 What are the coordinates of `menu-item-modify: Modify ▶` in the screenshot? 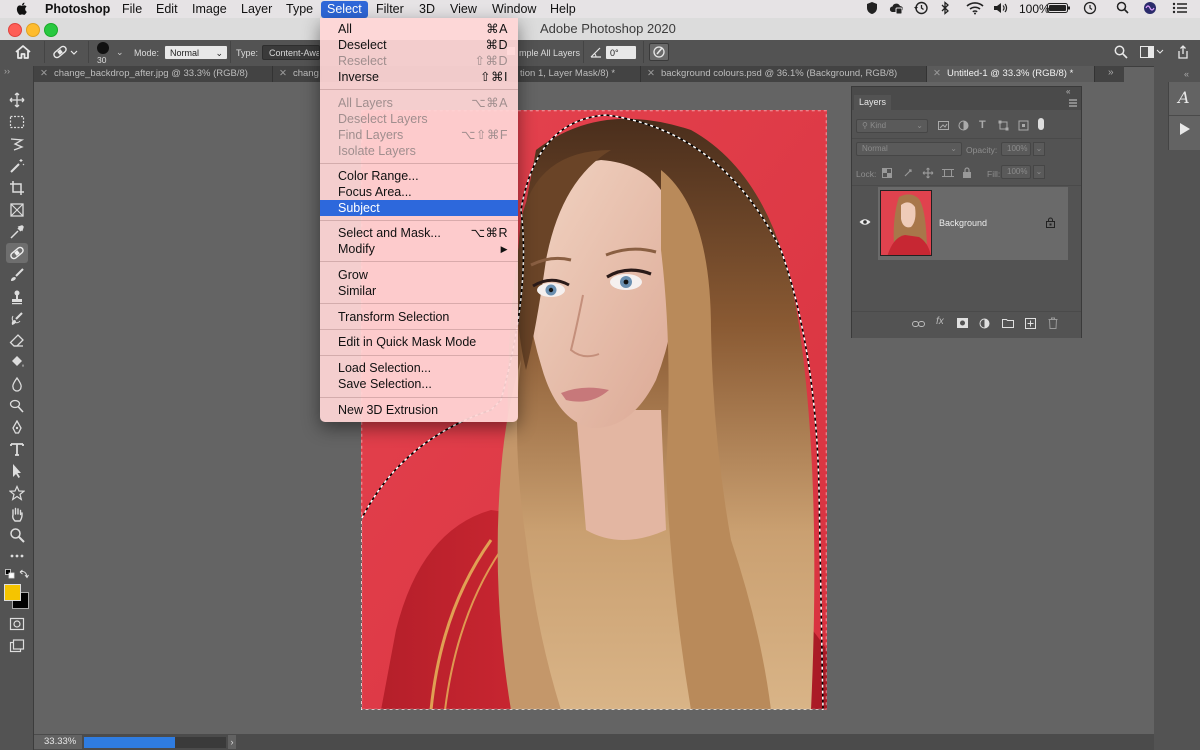 It's located at (419, 249).